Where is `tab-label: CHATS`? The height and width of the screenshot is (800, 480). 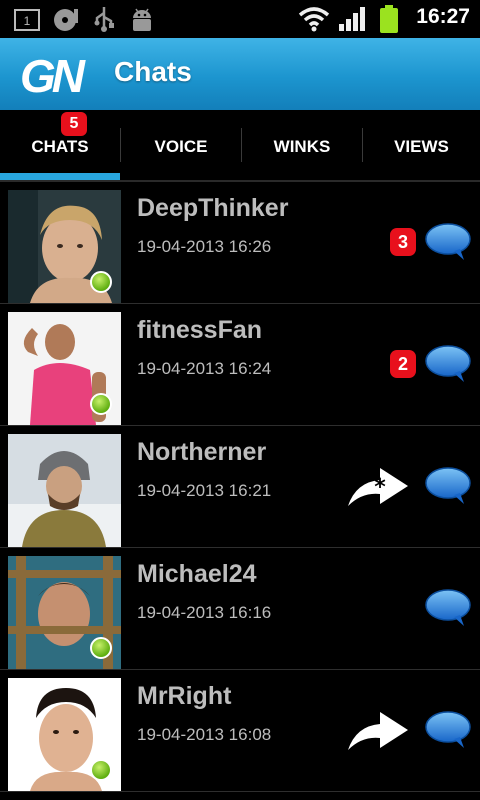 tab-label: CHATS is located at coordinates (60, 146).